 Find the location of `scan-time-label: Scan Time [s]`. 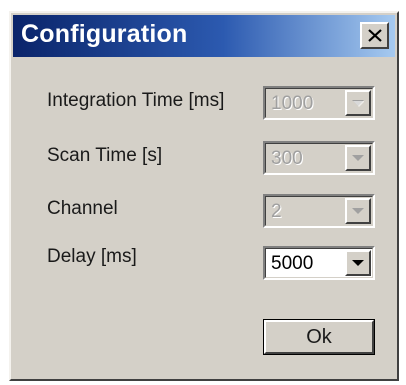

scan-time-label: Scan Time [s] is located at coordinates (105, 155).